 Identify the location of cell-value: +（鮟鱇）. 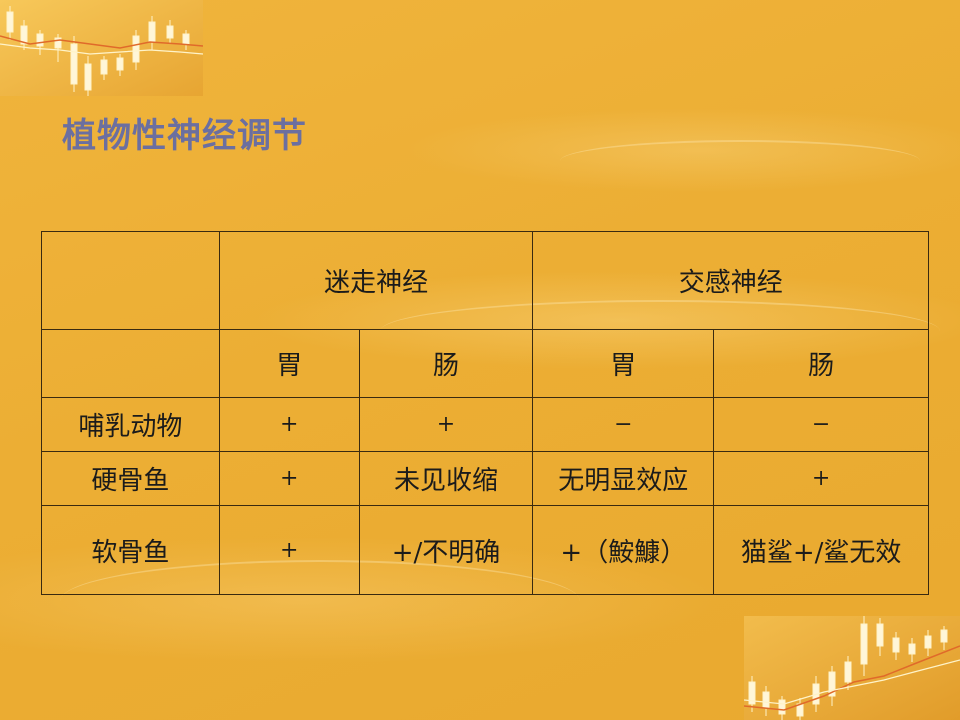
(623, 550).